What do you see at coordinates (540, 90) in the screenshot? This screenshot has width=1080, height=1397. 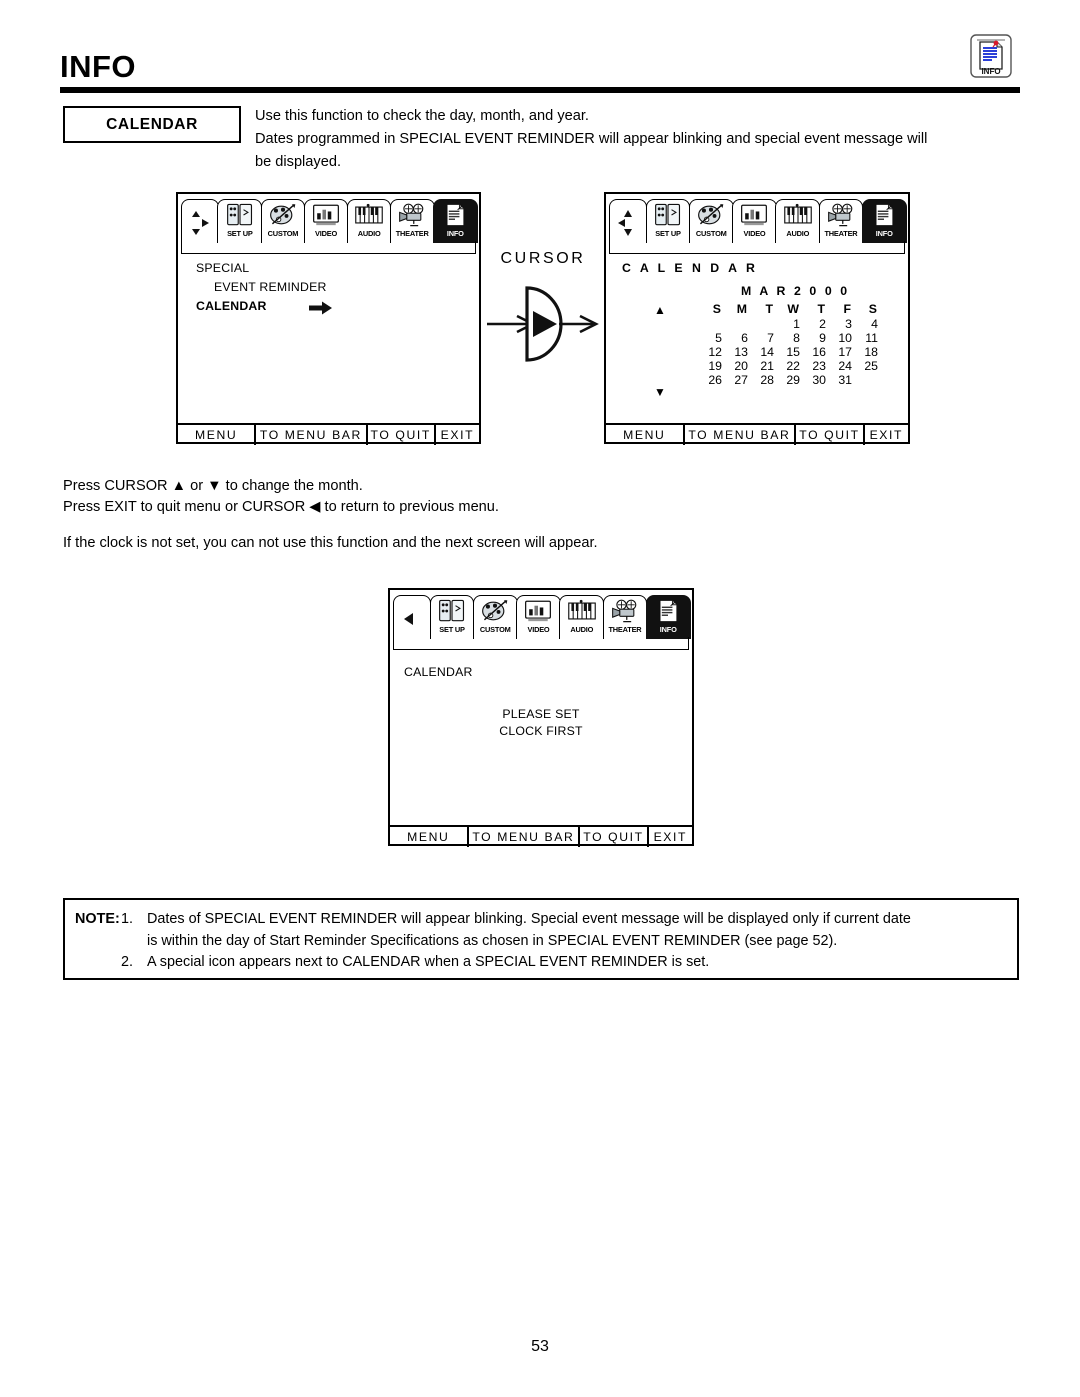 I see `header-rule` at bounding box center [540, 90].